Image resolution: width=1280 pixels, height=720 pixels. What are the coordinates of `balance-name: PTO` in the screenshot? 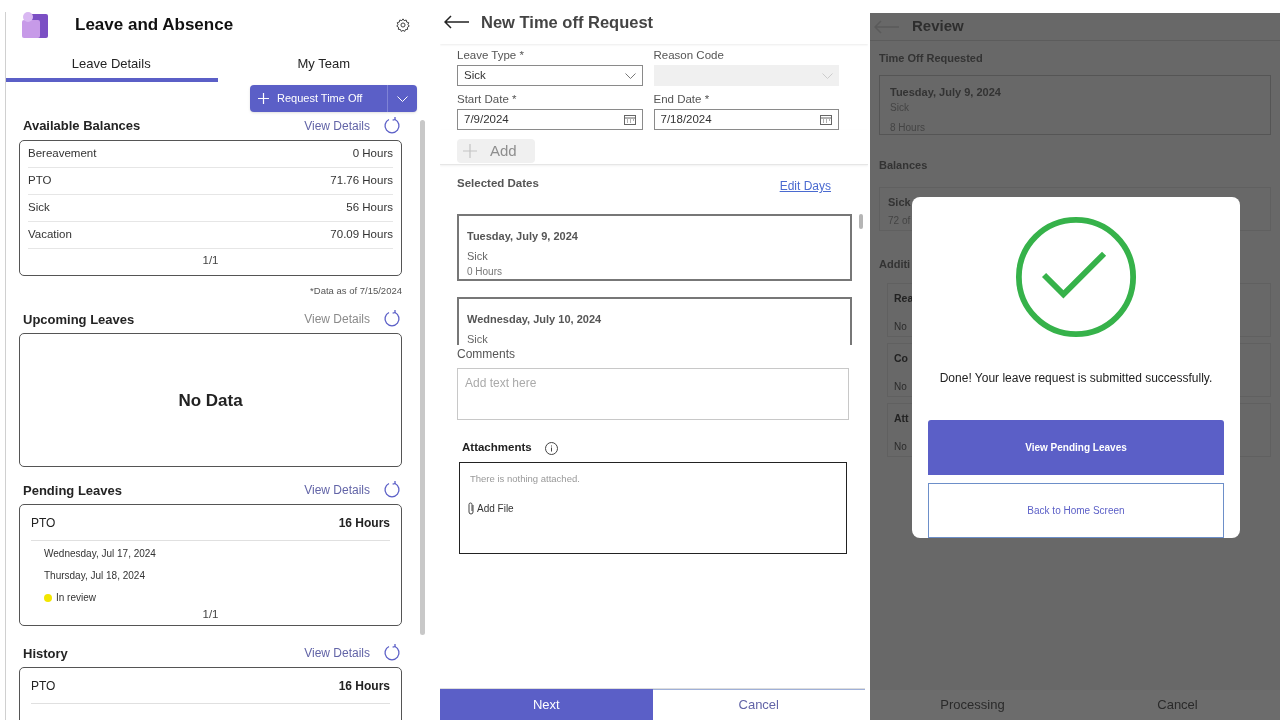 It's located at (40, 181).